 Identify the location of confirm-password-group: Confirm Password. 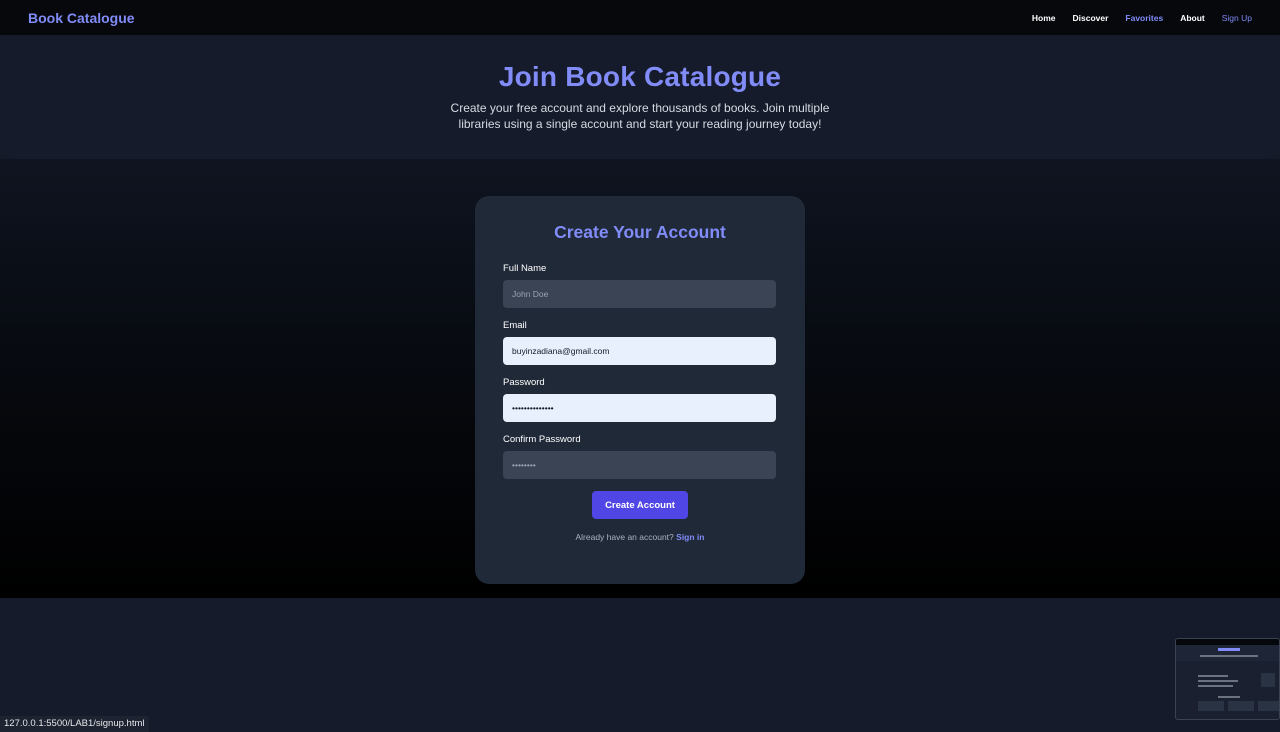
(640, 456).